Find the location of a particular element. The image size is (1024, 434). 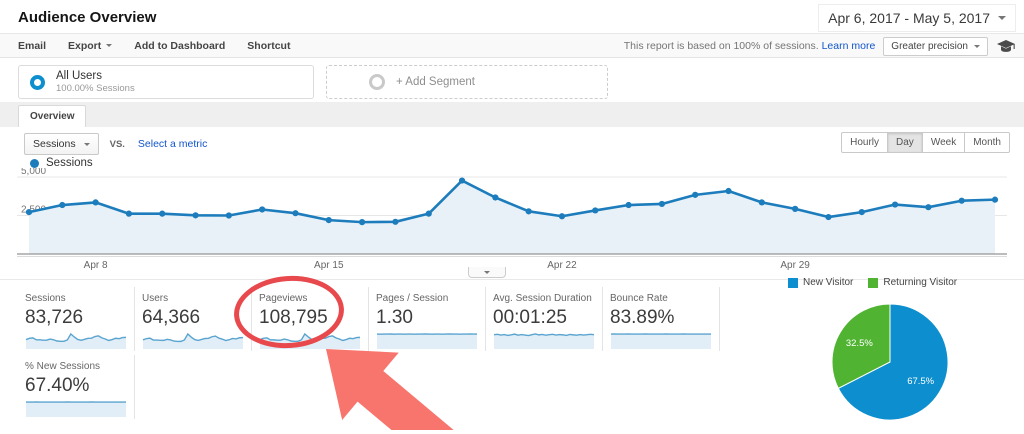

add-segment-label: + Add Segment is located at coordinates (435, 82).